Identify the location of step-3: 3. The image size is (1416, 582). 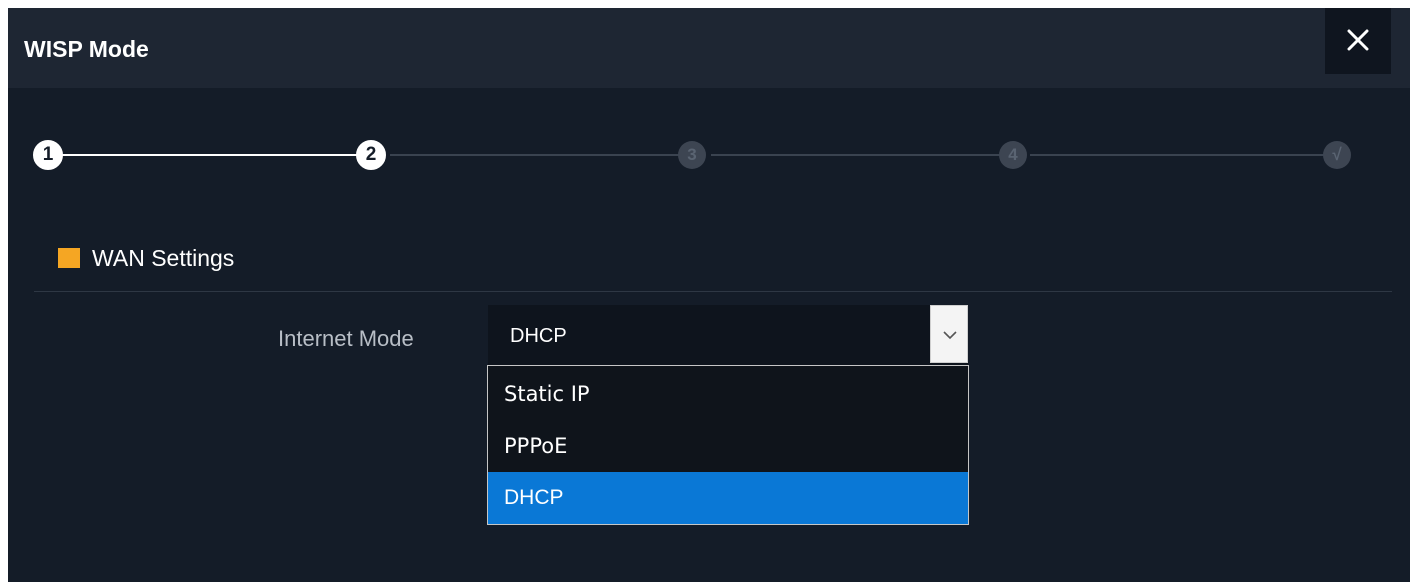
(692, 155).